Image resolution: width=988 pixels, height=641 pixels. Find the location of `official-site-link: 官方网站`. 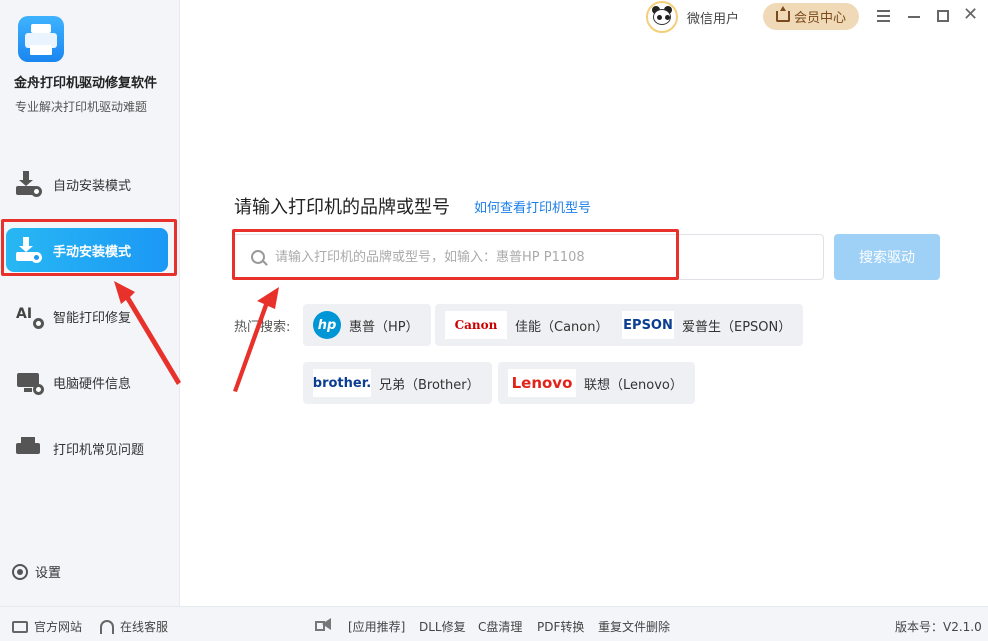

official-site-link: 官方网站 is located at coordinates (47, 626).